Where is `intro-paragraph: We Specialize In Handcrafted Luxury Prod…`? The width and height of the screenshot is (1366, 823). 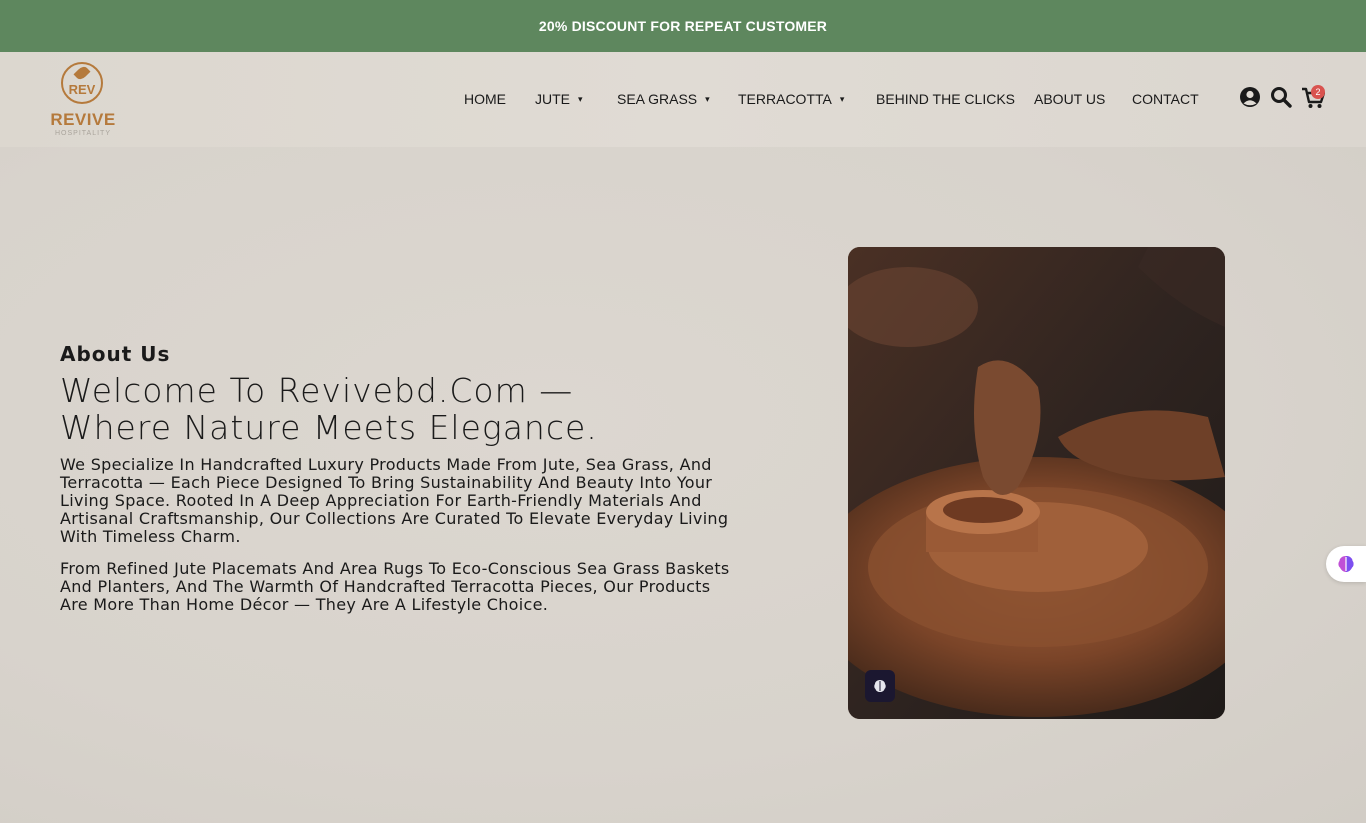 intro-paragraph: We Specialize In Handcrafted Luxury Prod… is located at coordinates (394, 500).